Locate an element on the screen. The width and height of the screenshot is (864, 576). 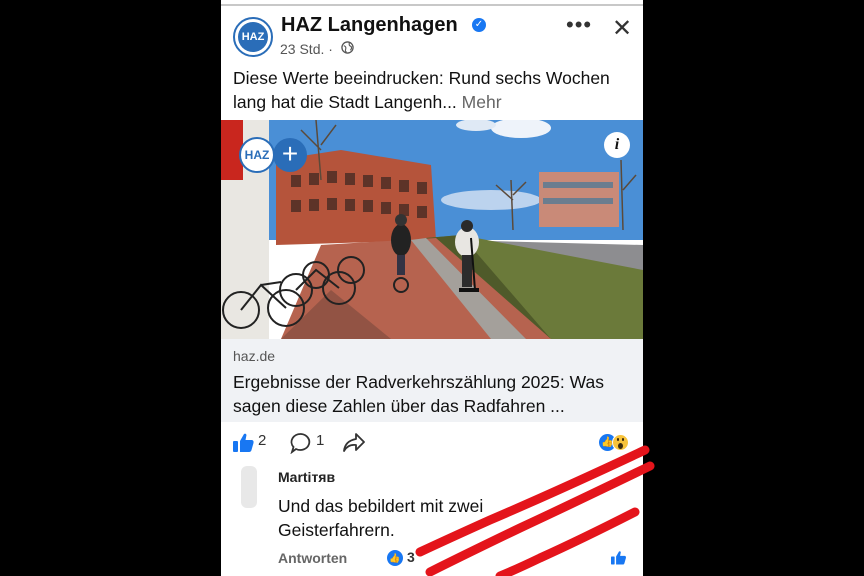
comment-count: 1 is located at coordinates (320, 440).